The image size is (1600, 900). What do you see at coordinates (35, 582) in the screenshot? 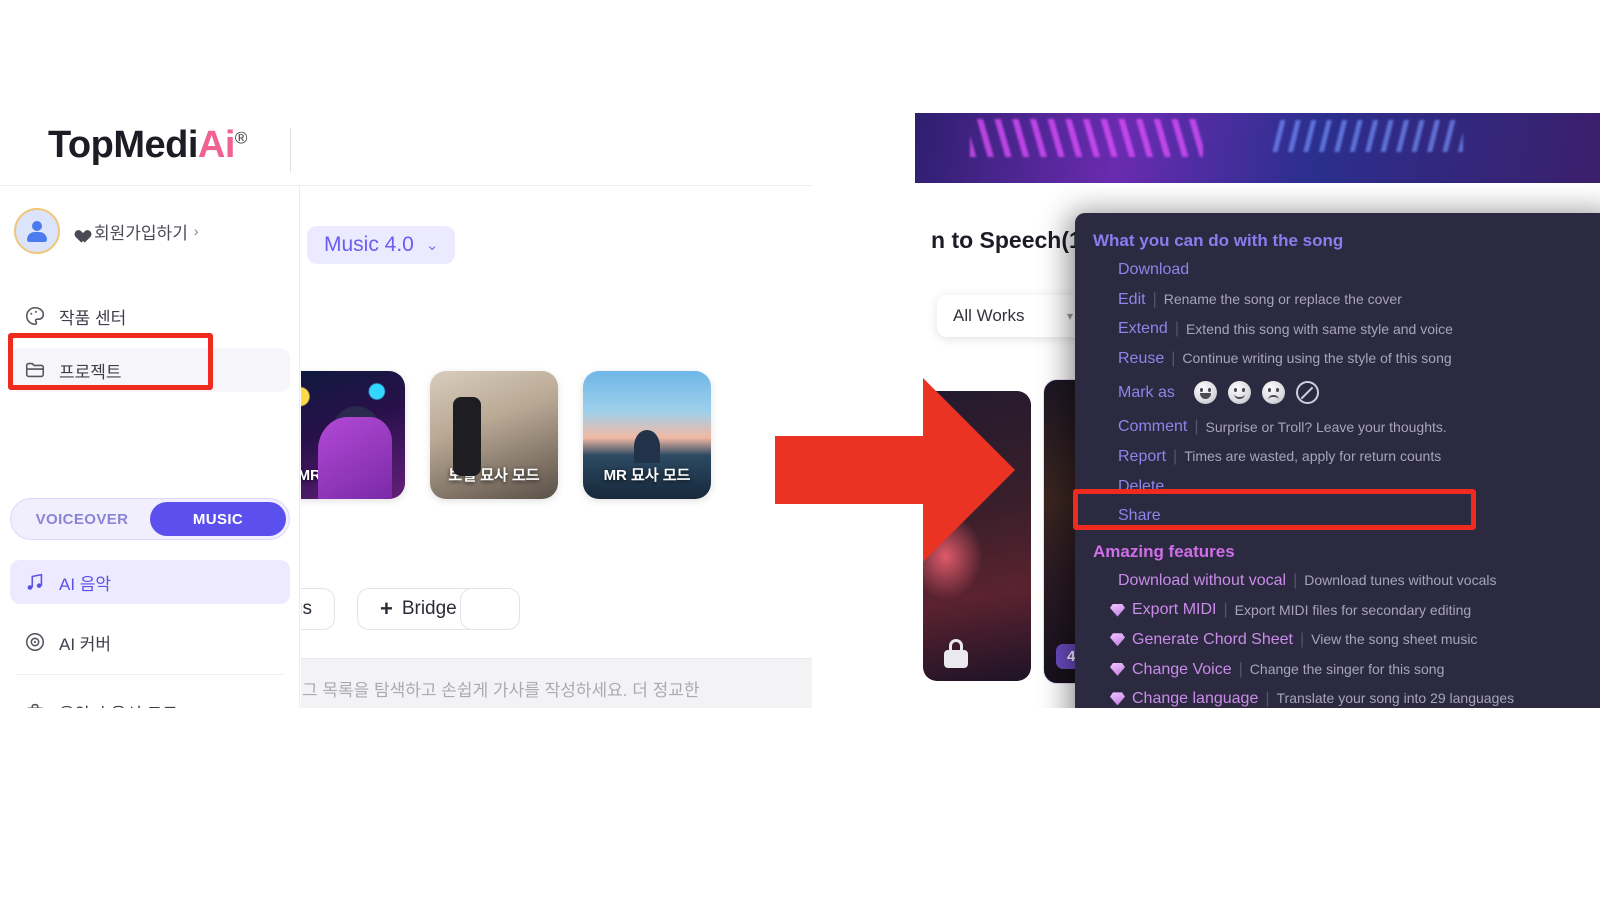
I see `music-note-icon` at bounding box center [35, 582].